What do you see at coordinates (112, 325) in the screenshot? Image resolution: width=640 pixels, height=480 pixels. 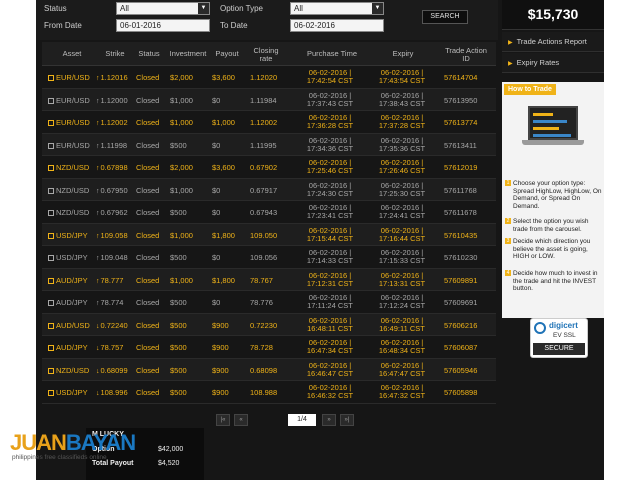 I see `cell-strike: ↓0.72240` at bounding box center [112, 325].